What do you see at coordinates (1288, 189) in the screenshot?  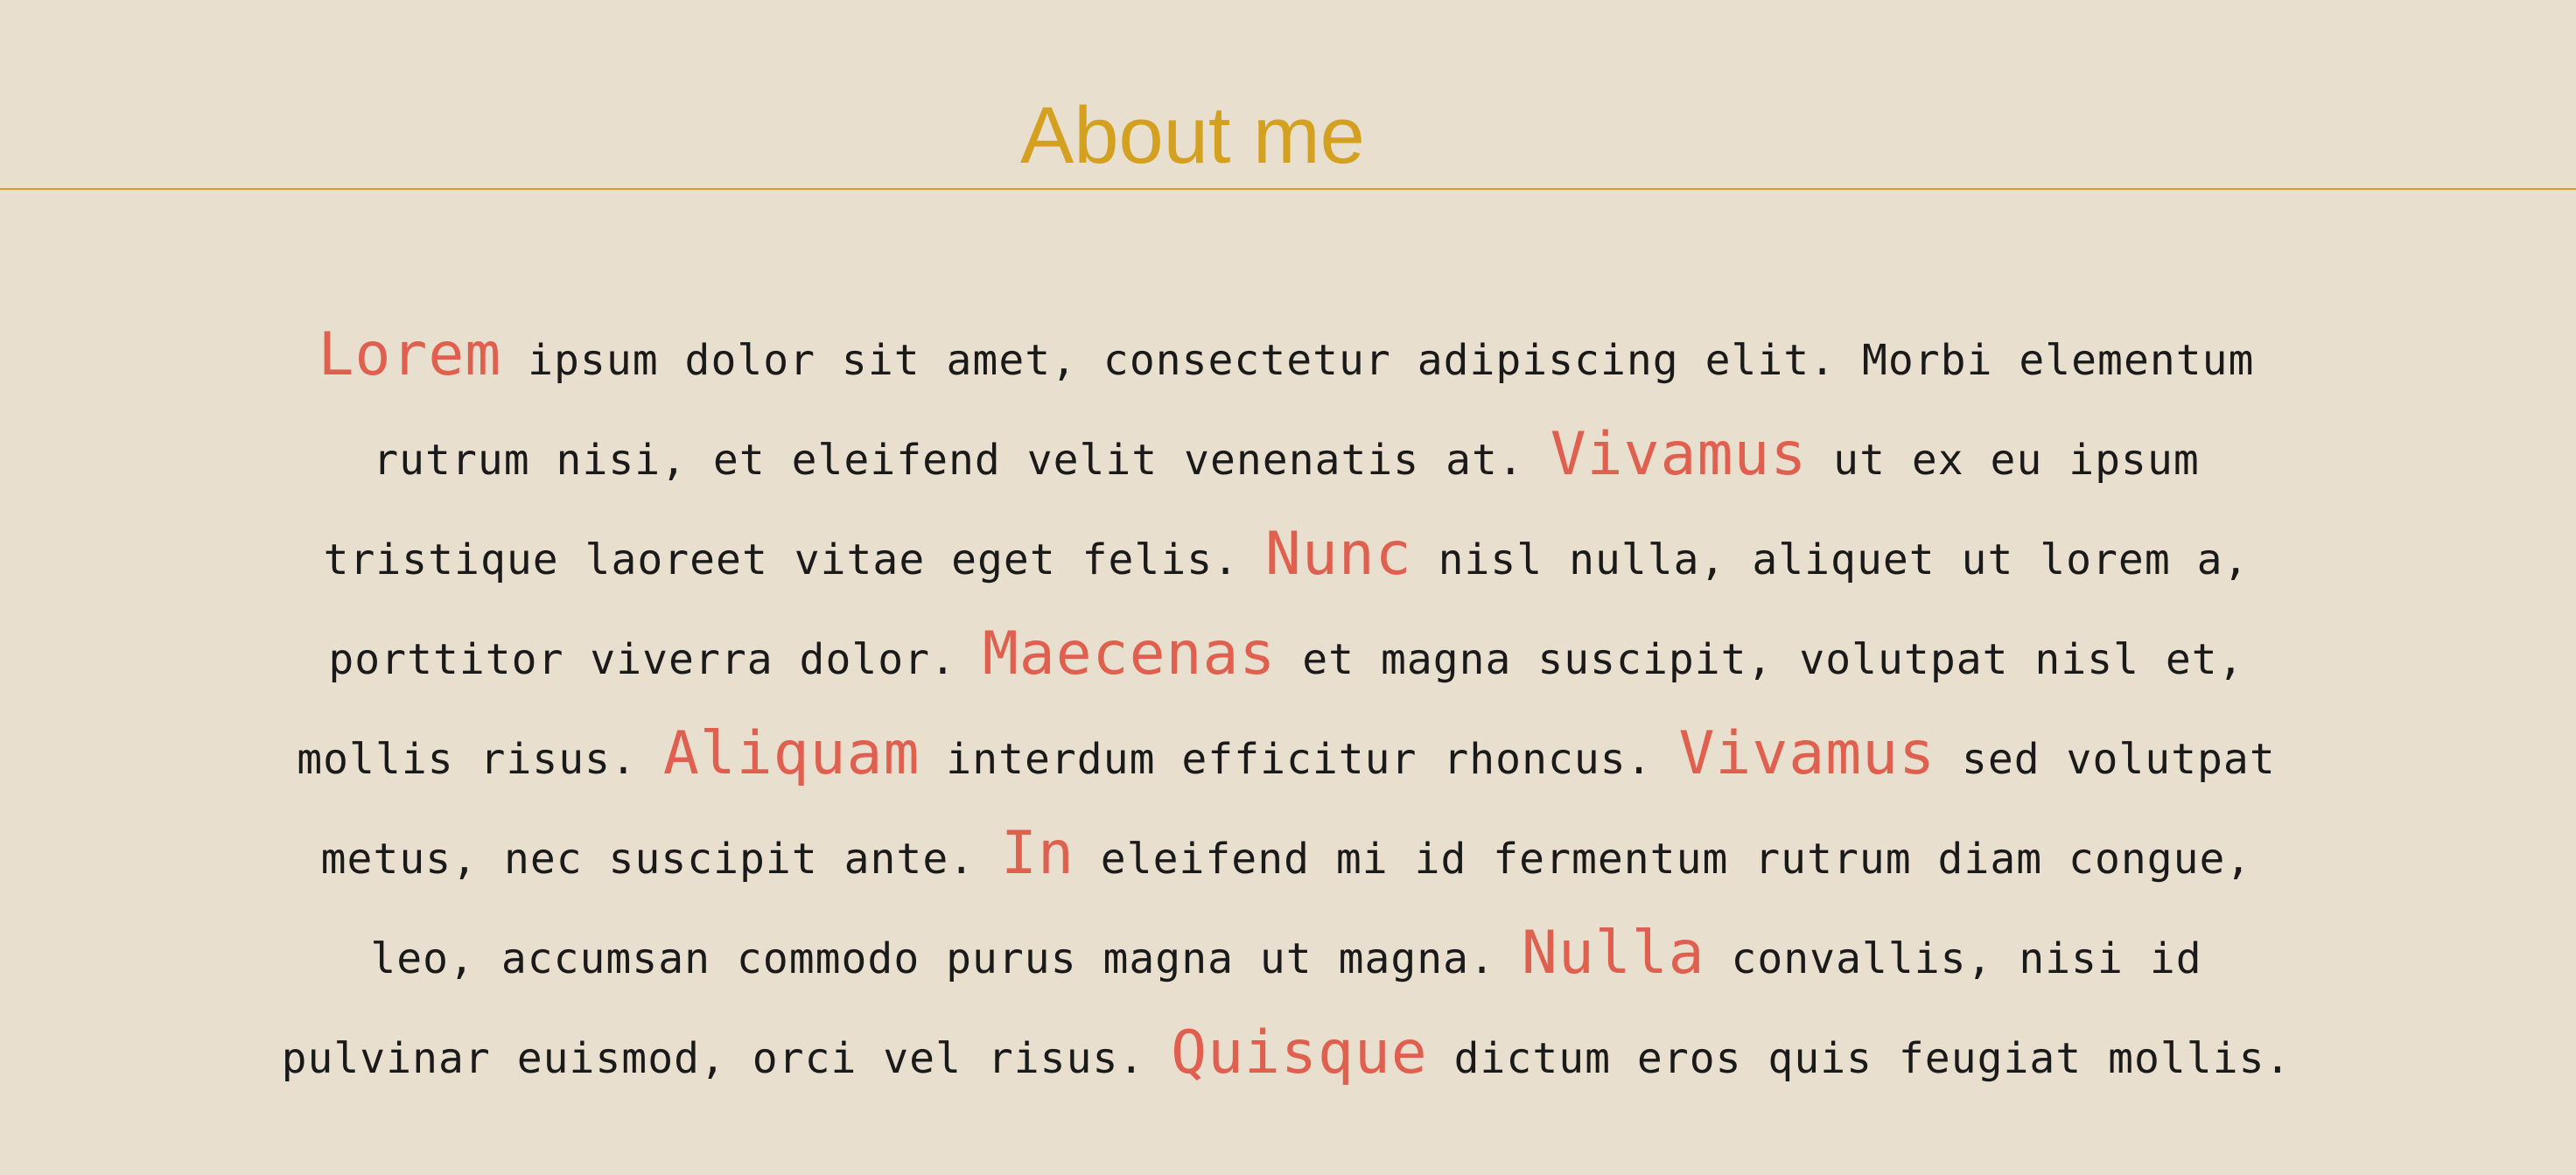 I see `title-divider` at bounding box center [1288, 189].